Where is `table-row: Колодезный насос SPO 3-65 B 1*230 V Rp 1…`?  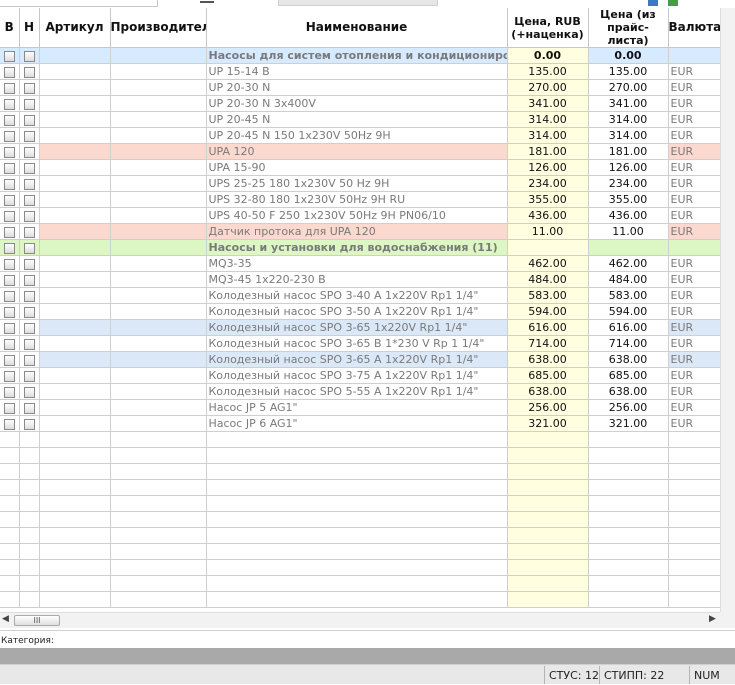
table-row: Колодезный насос SPO 3-65 B 1*230 V Rp 1… is located at coordinates (360, 343).